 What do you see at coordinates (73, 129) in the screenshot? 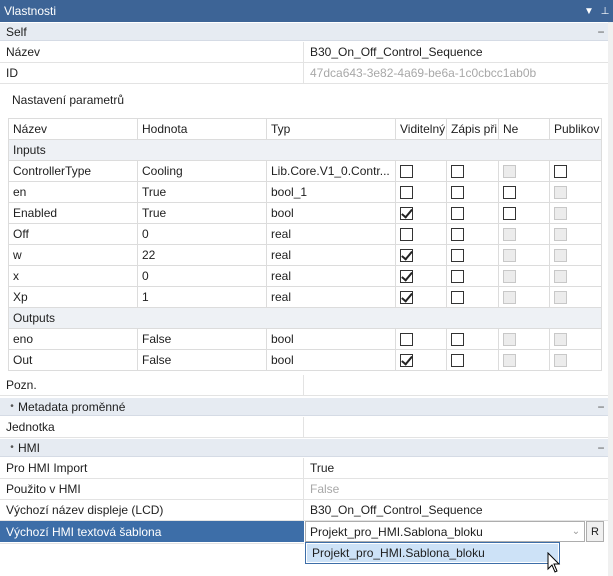
I see `column-header: Název` at bounding box center [73, 129].